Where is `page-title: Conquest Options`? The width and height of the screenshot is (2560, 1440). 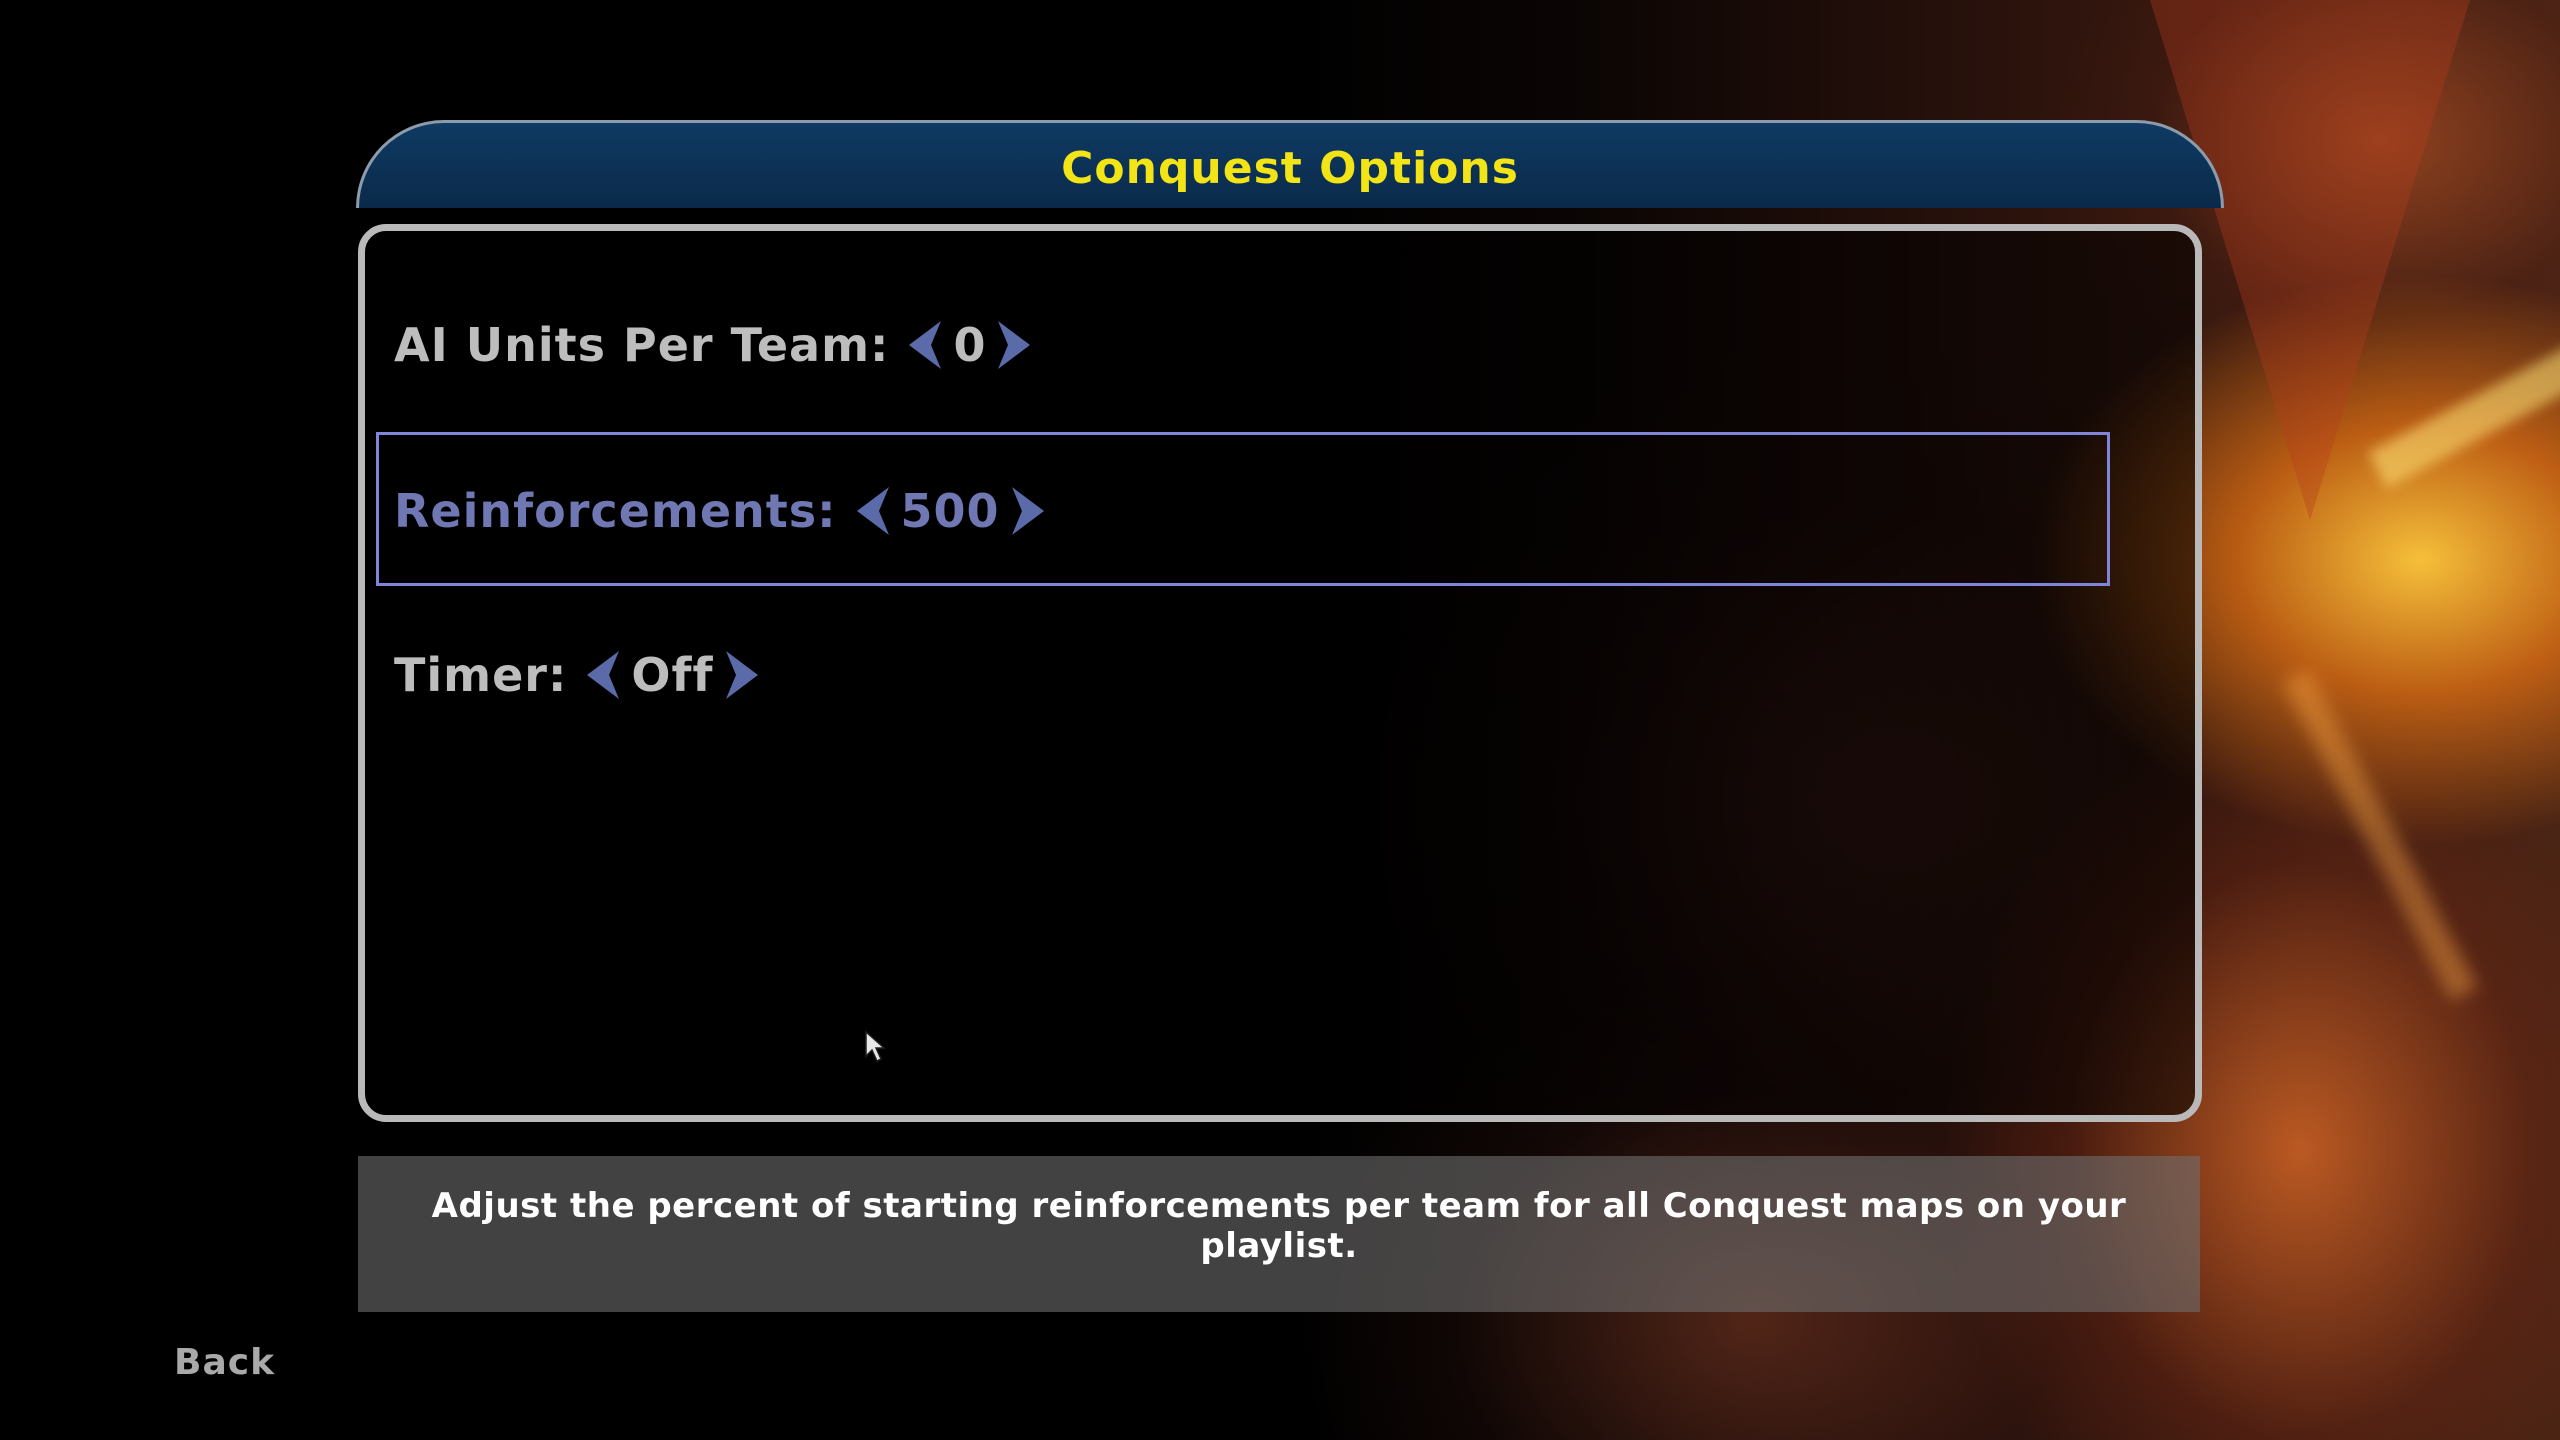
page-title: Conquest Options is located at coordinates (1290, 168).